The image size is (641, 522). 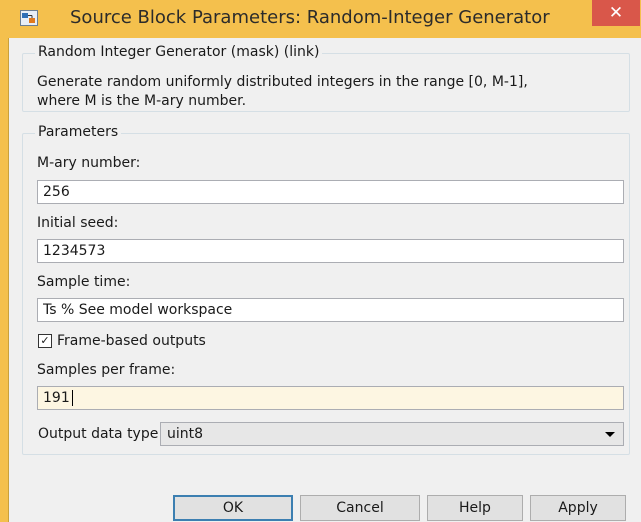 I want to click on output-data-type-label: Output data type:, so click(x=101, y=434).